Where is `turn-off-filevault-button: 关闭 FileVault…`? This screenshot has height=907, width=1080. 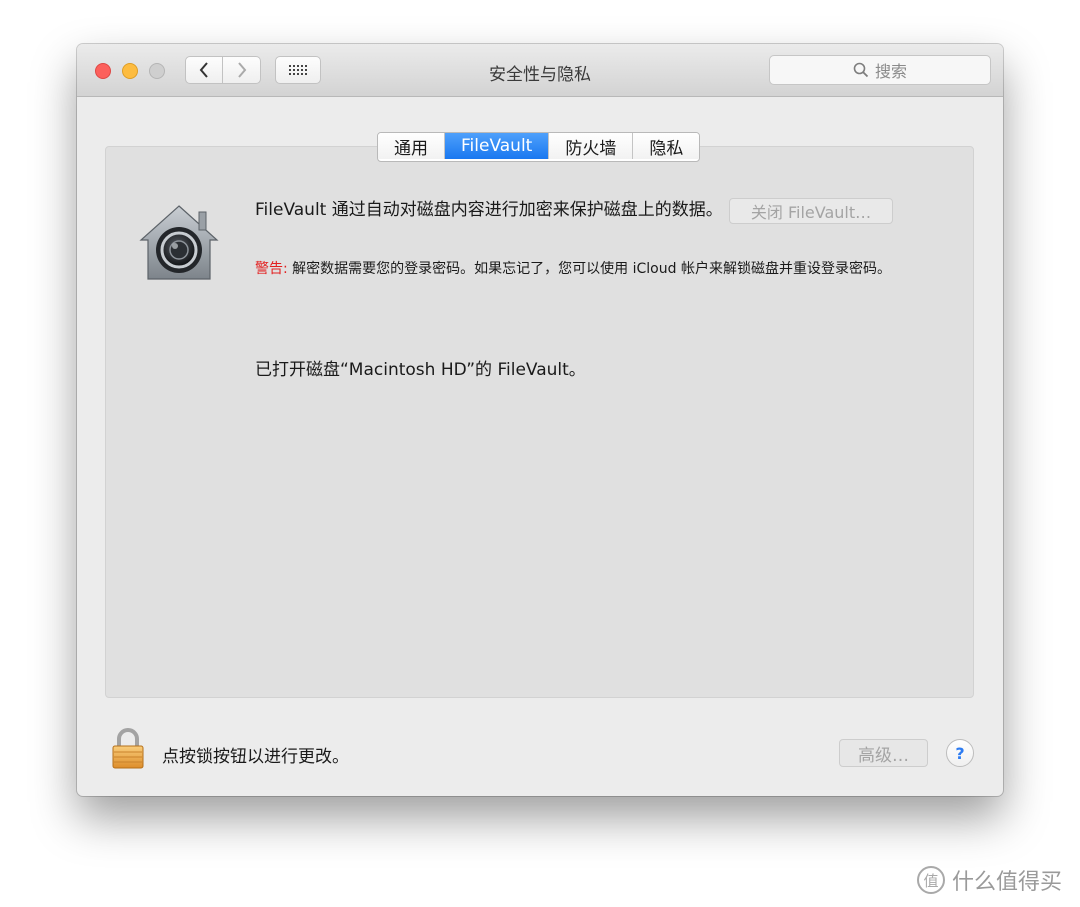
turn-off-filevault-button: 关闭 FileVault… is located at coordinates (811, 211).